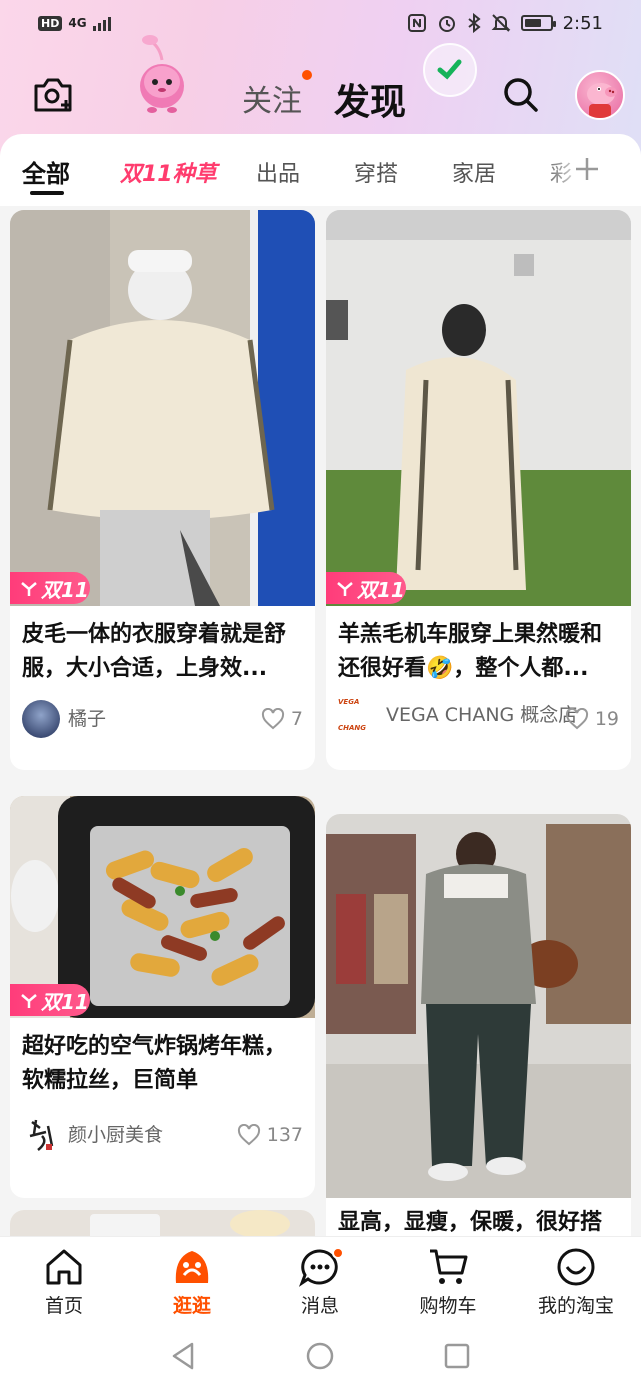 Image resolution: width=641 pixels, height=1389 pixels. I want to click on alarm-icon, so click(446, 24).